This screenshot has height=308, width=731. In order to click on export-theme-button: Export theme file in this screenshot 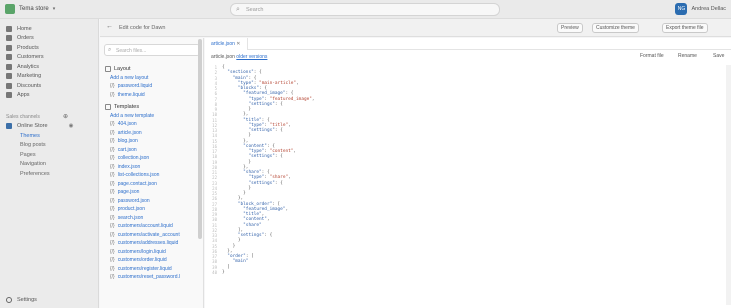, I will do `click(685, 28)`.